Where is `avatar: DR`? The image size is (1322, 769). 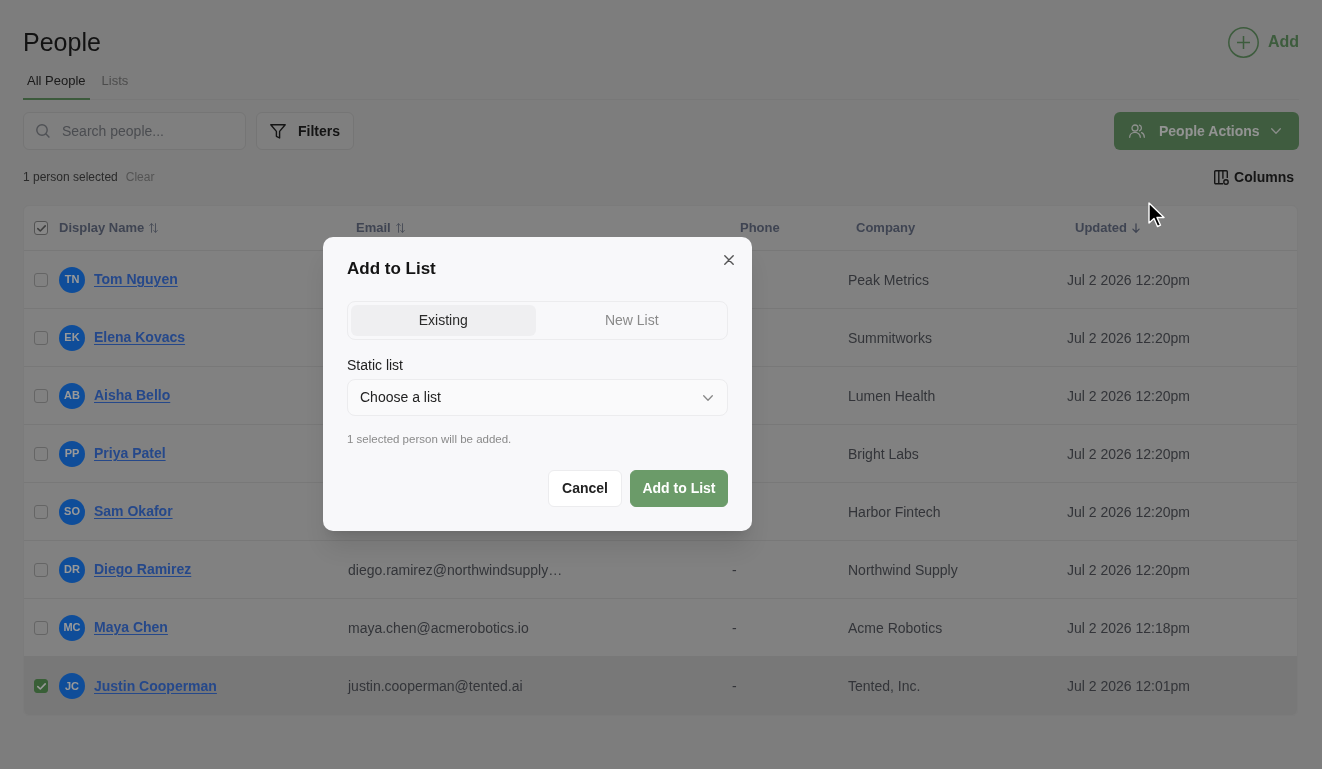
avatar: DR is located at coordinates (72, 569).